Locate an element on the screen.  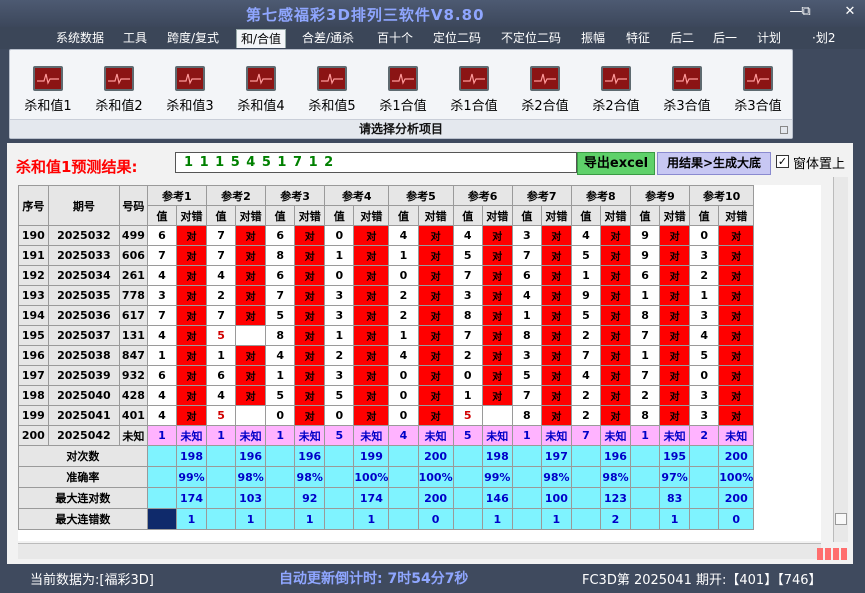
prediction-field: 1 1 1 5 4 5 1 7 1 2 is located at coordinates (376, 162).